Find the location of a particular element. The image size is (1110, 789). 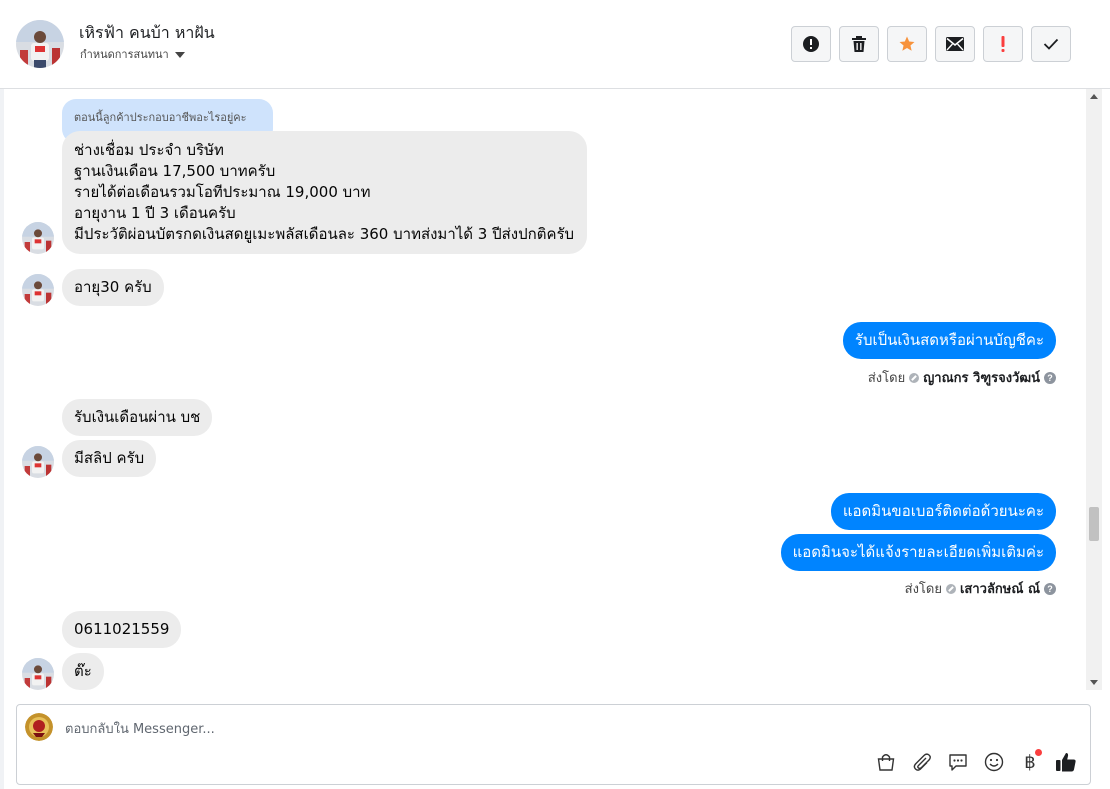

follow-up-button is located at coordinates (1003, 44).